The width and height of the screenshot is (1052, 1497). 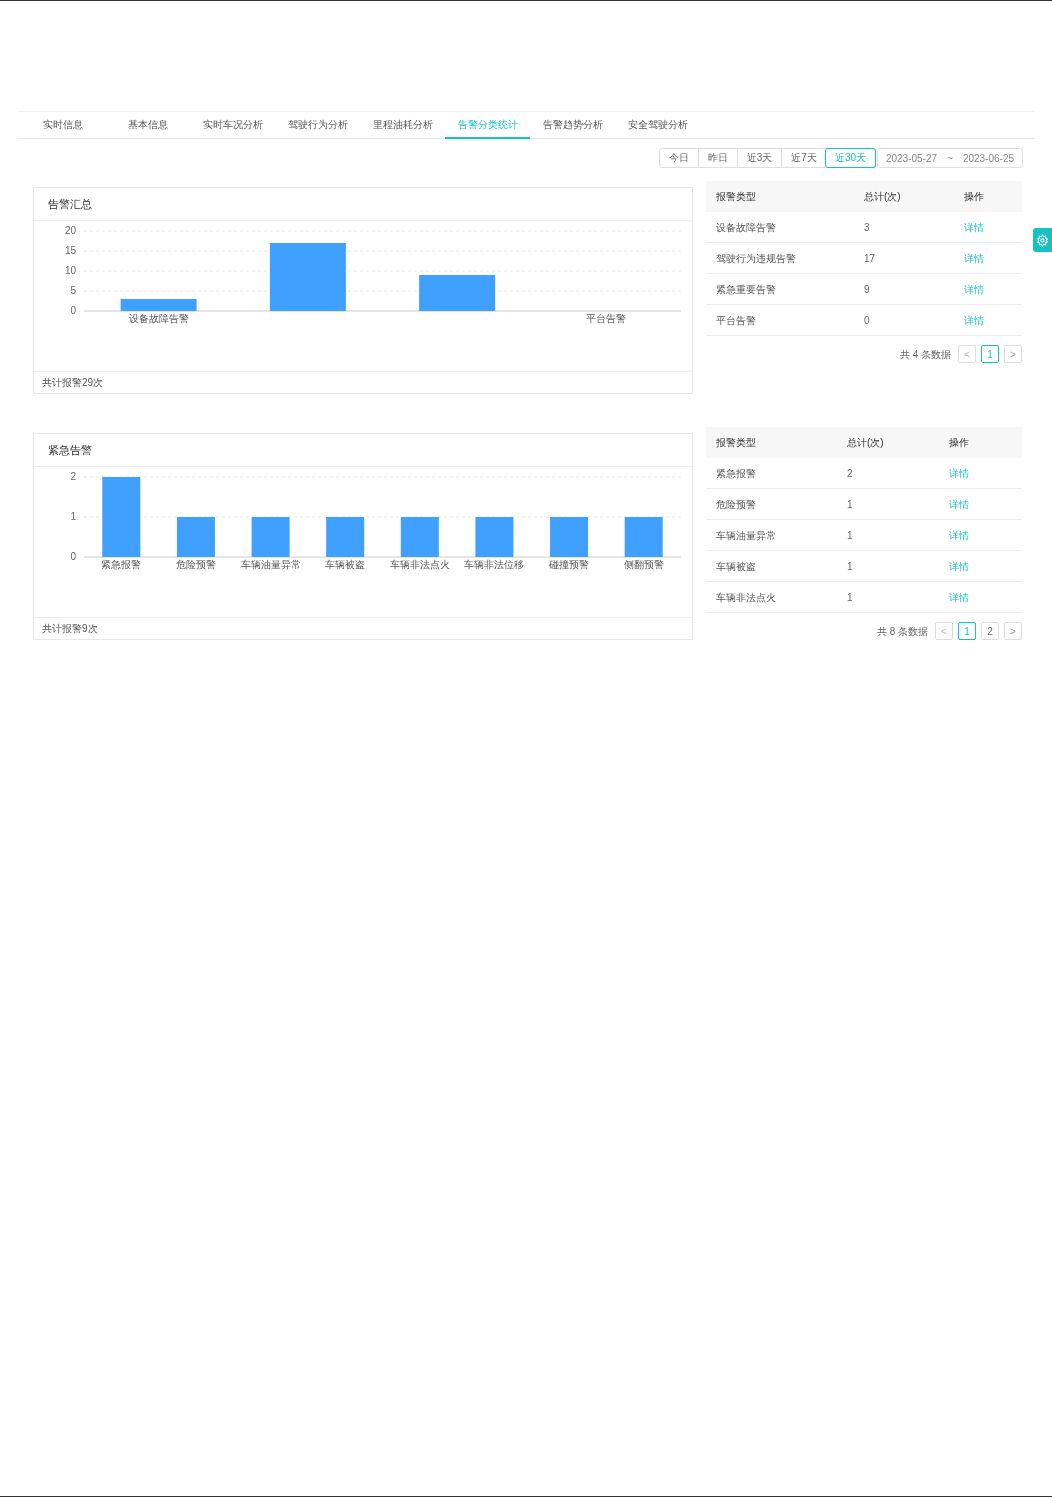 I want to click on table-cell-text: 驾驶行为违规告警, so click(x=756, y=258).